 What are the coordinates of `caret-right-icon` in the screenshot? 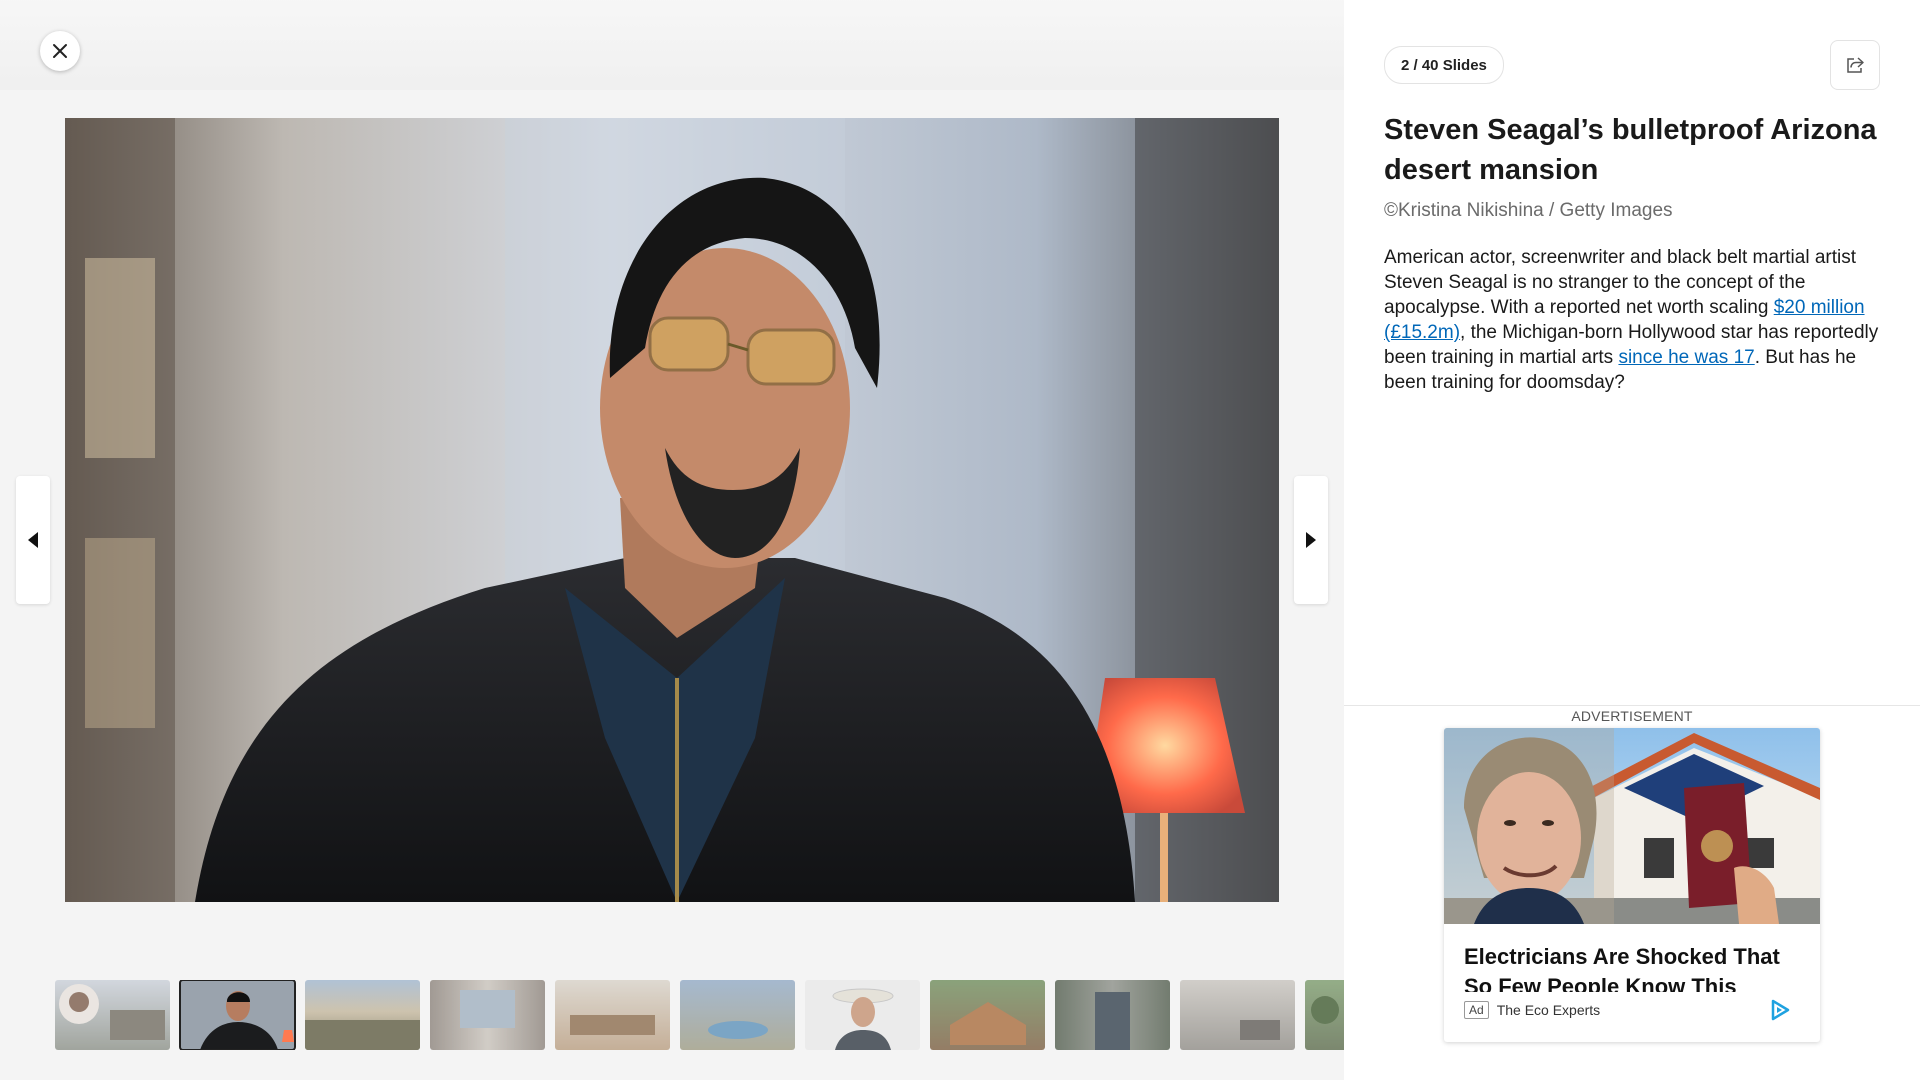 It's located at (1311, 540).